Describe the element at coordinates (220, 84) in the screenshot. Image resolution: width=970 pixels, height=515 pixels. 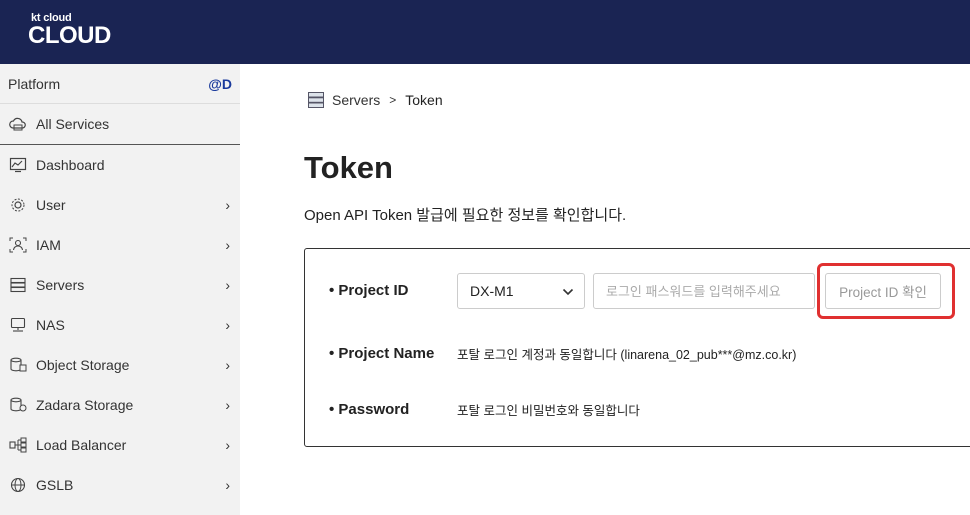
I see `account-tag: @D` at that location.